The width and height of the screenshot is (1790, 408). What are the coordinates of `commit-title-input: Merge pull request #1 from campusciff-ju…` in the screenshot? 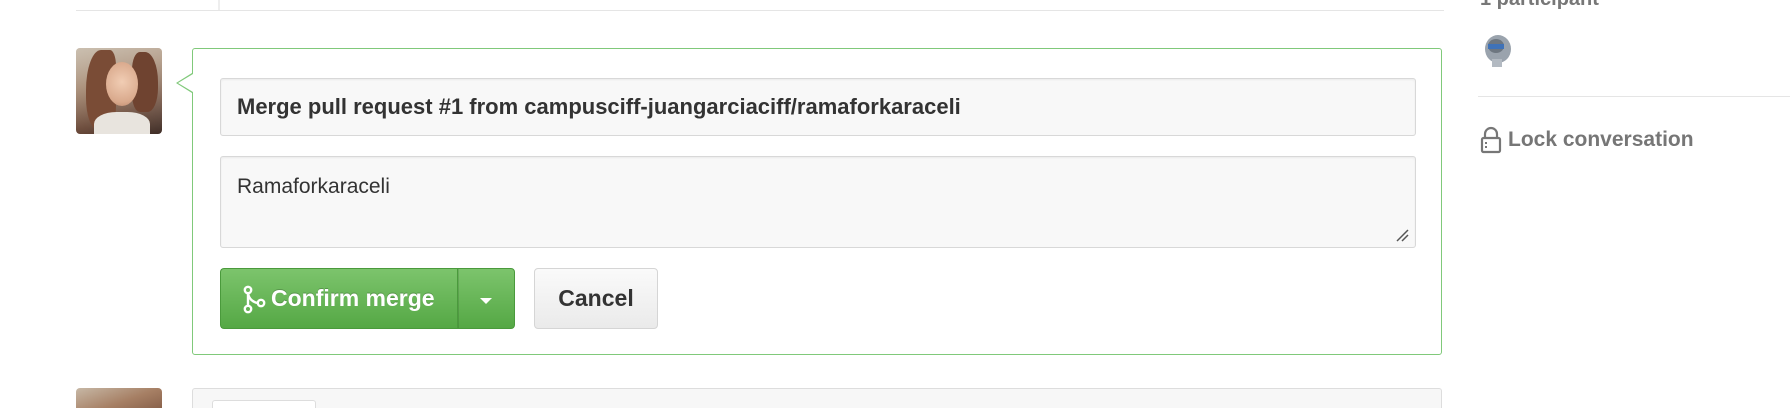 It's located at (818, 107).